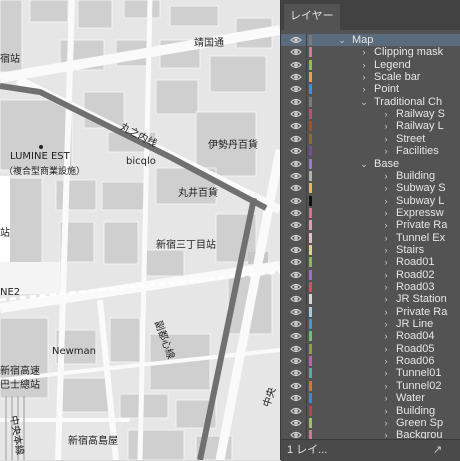 The height and width of the screenshot is (461, 460). Describe the element at coordinates (370, 52) in the screenshot. I see `layer-row: › Clipping mask` at that location.